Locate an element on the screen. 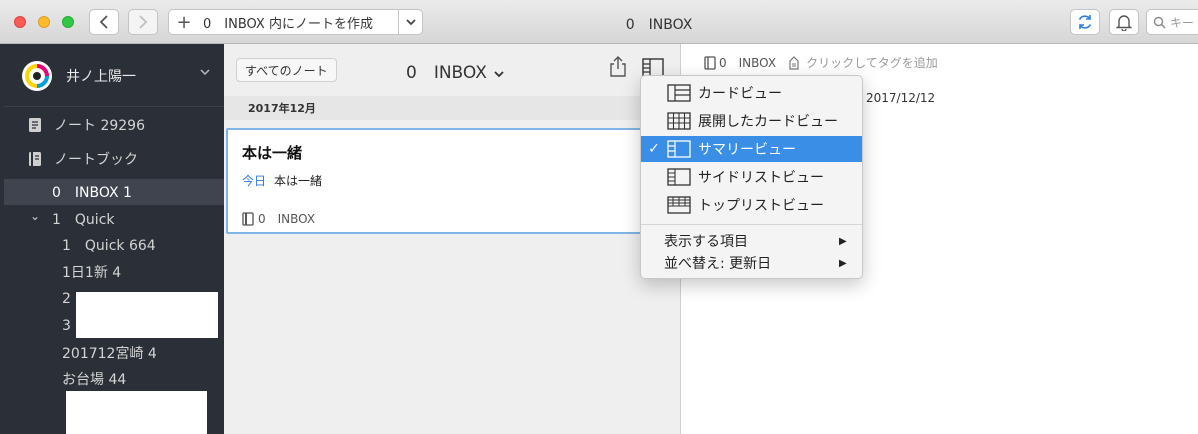 This screenshot has height=434, width=1198. note-metadata: 0 INBOX クリックしてタグを追加 is located at coordinates (821, 62).